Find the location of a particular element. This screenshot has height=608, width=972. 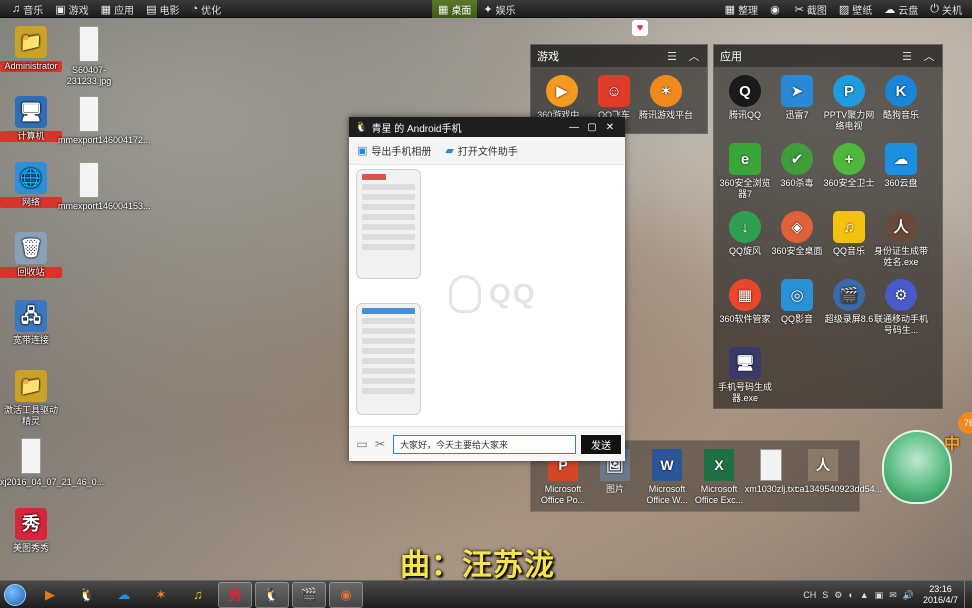

topbar-item-center-0: ▦ 桌面 is located at coordinates (455, 9).